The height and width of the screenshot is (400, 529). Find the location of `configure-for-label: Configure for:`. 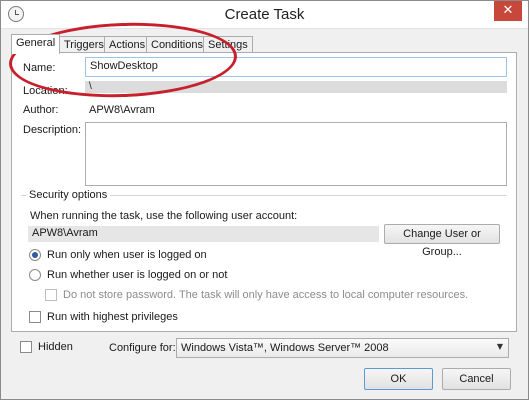

configure-for-label: Configure for: is located at coordinates (142, 348).